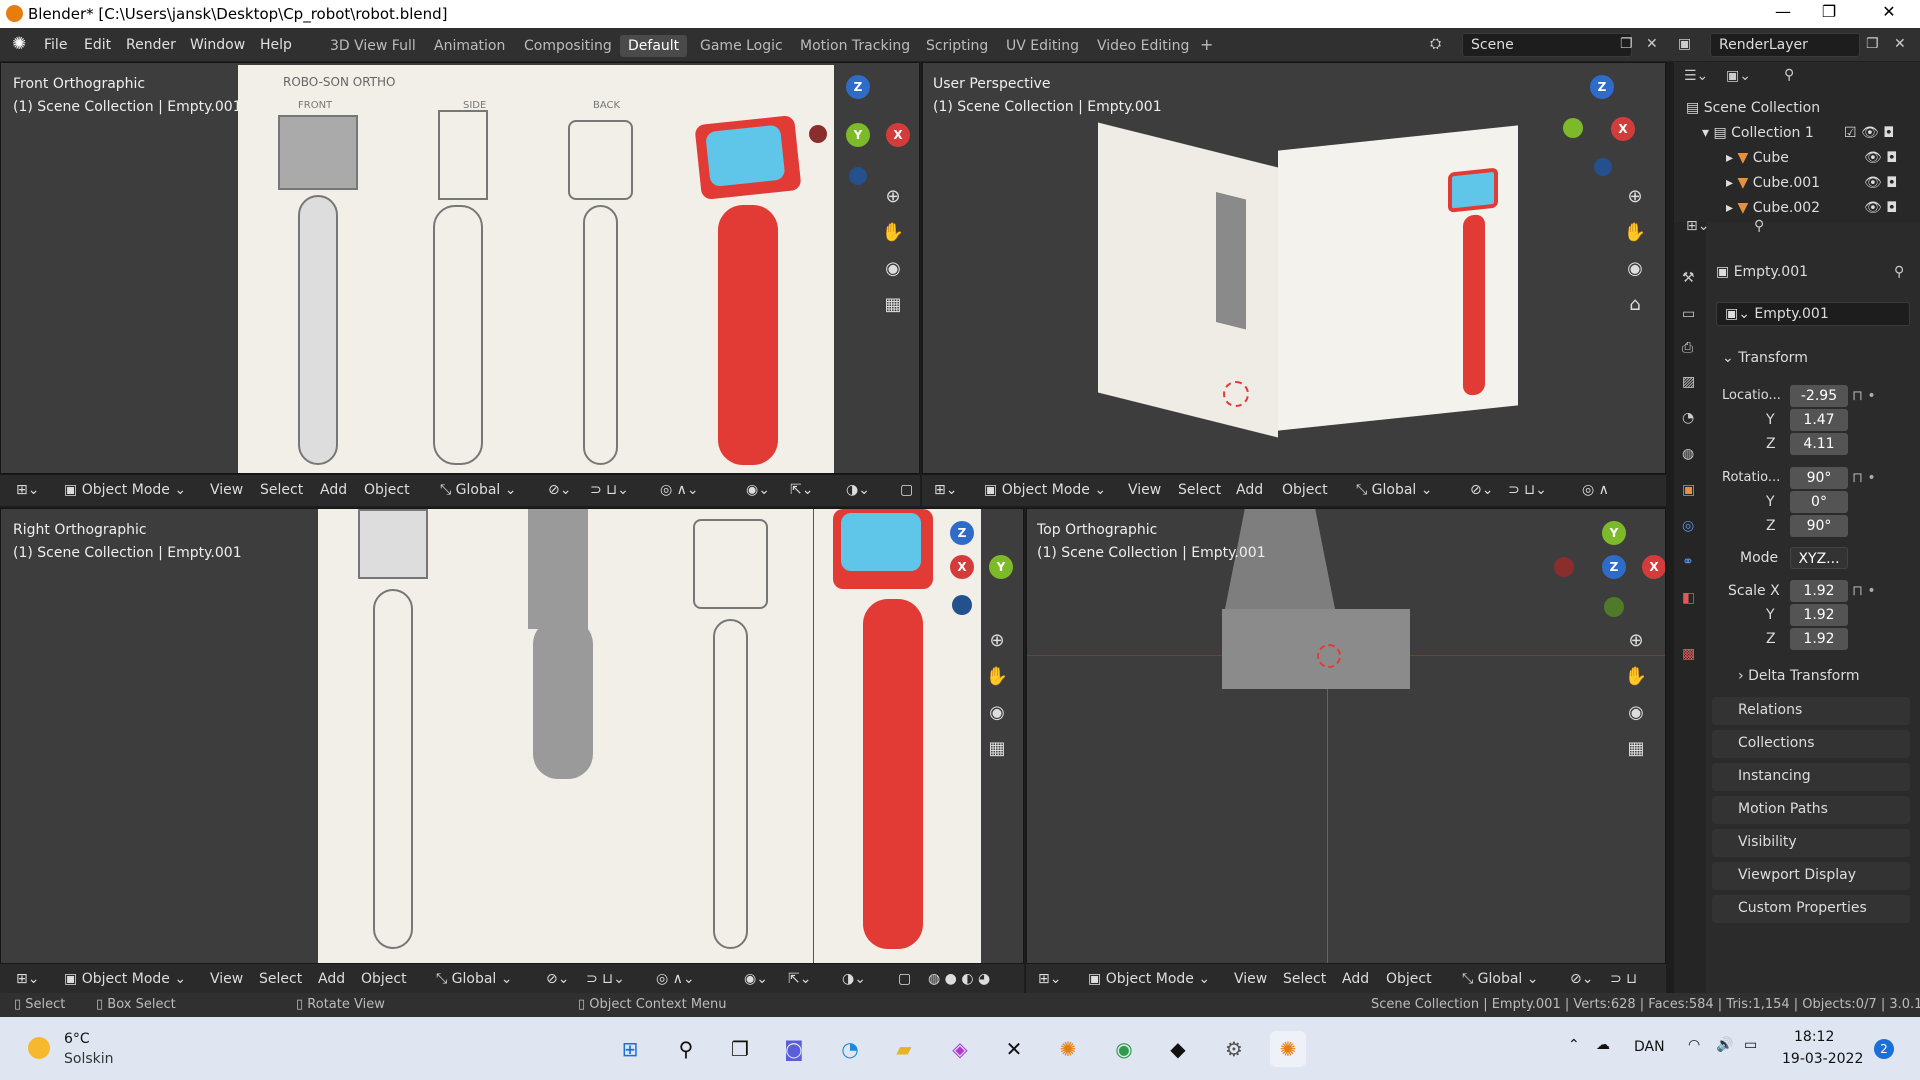 The image size is (1920, 1080). I want to click on menu-render: Render, so click(151, 45).